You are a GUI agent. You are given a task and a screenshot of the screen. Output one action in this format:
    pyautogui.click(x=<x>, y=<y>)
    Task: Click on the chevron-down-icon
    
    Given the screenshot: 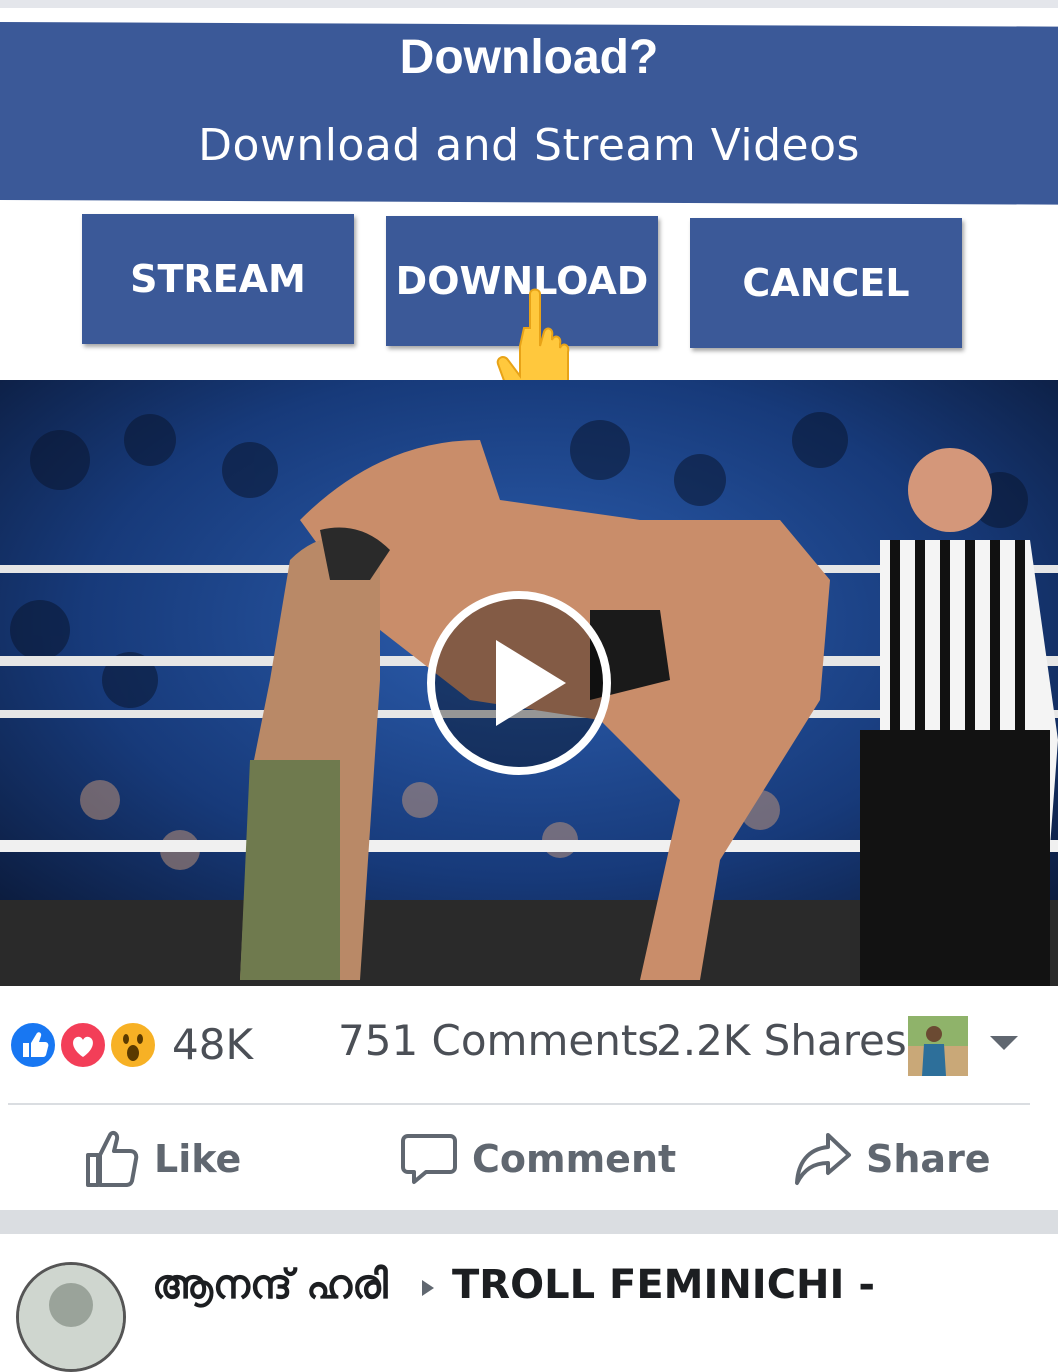 What is the action you would take?
    pyautogui.click(x=1004, y=1043)
    